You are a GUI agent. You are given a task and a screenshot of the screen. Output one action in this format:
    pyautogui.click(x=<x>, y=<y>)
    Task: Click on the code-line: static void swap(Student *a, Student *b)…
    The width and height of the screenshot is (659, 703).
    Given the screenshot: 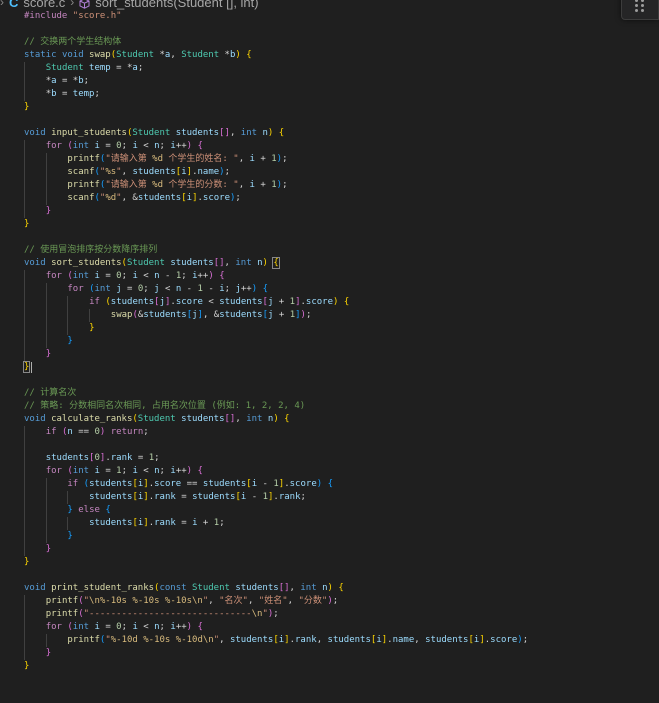 What is the action you would take?
    pyautogui.click(x=329, y=55)
    